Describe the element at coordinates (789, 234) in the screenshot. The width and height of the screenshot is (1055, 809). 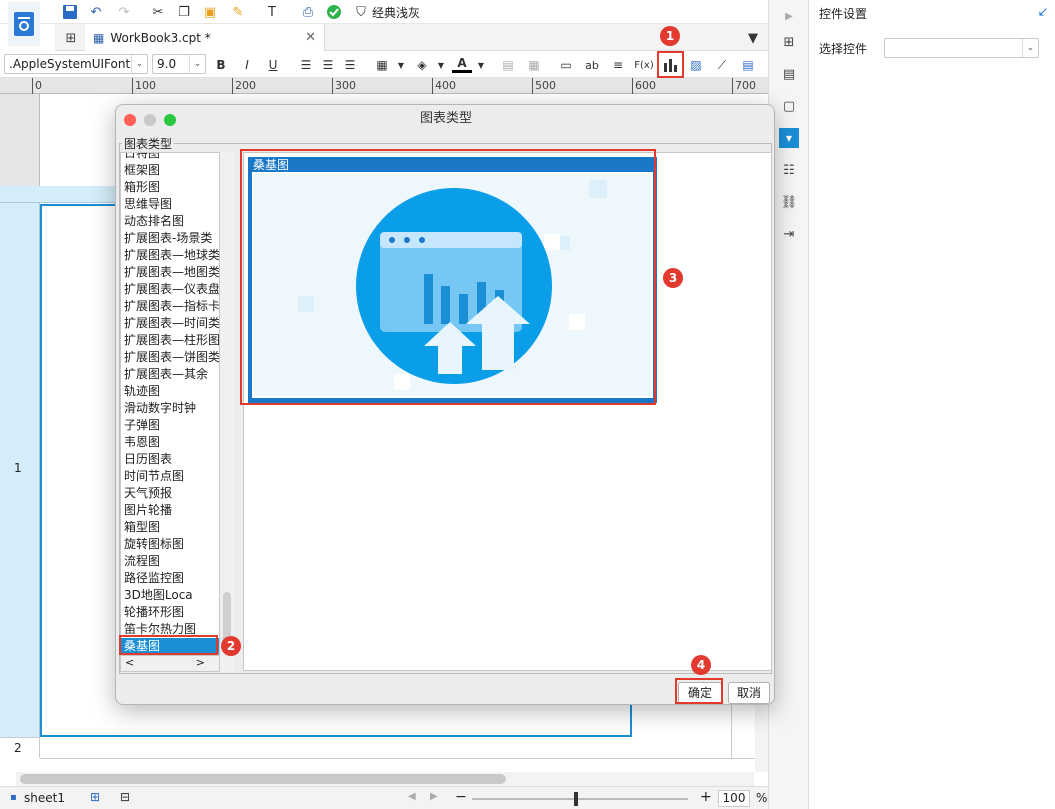
I see `import-icon: ⇥` at that location.